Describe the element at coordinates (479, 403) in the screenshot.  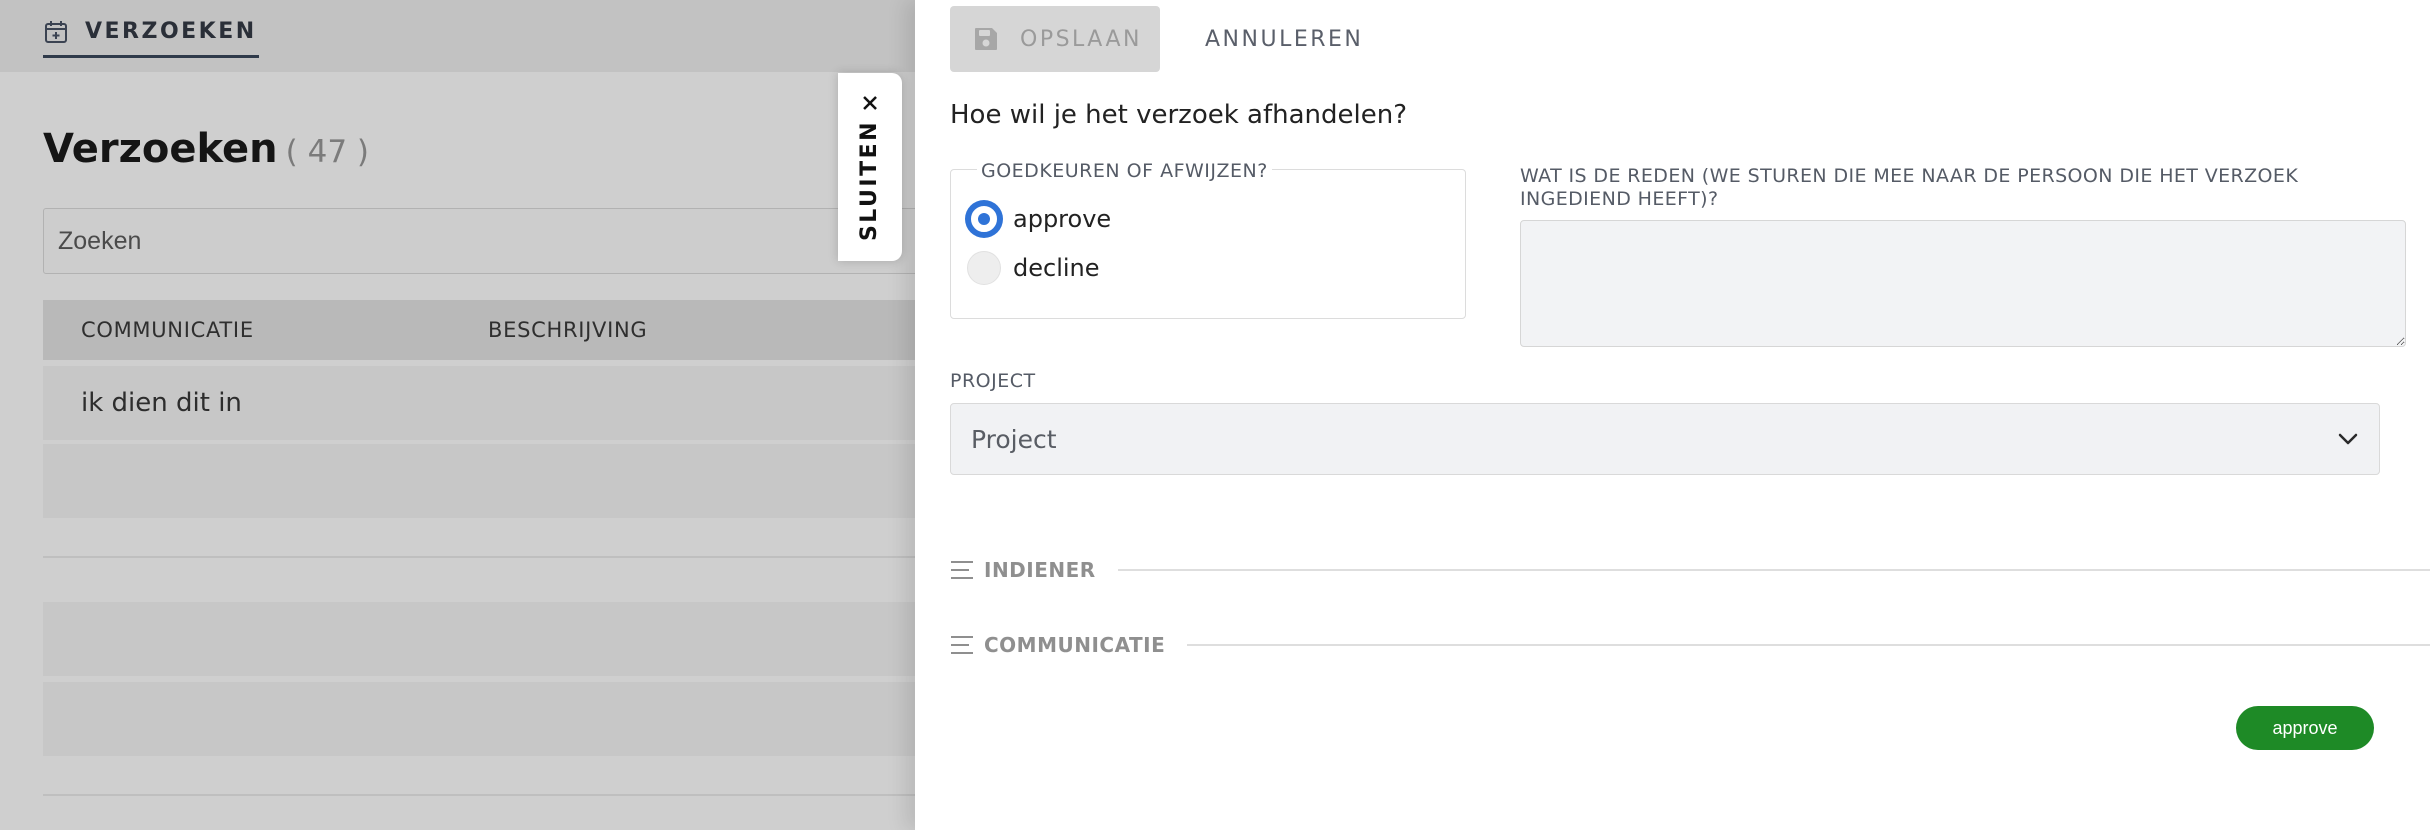
I see `table-row: ik dien dit in` at that location.